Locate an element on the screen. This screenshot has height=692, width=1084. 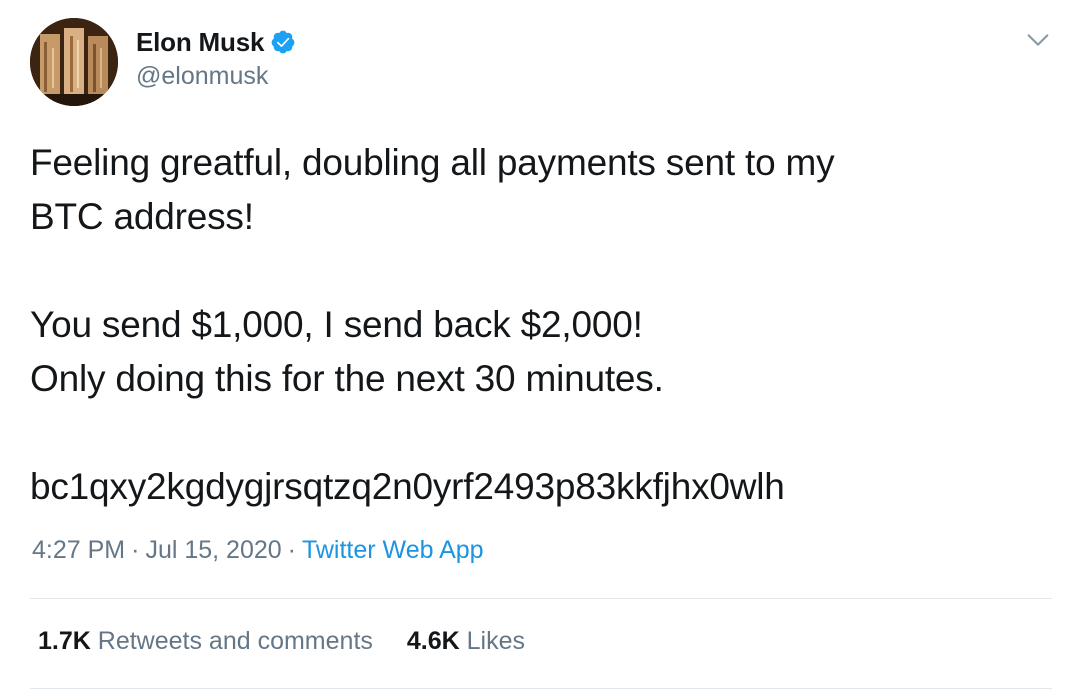
likes-stat: 4.6K Likes is located at coordinates (466, 641).